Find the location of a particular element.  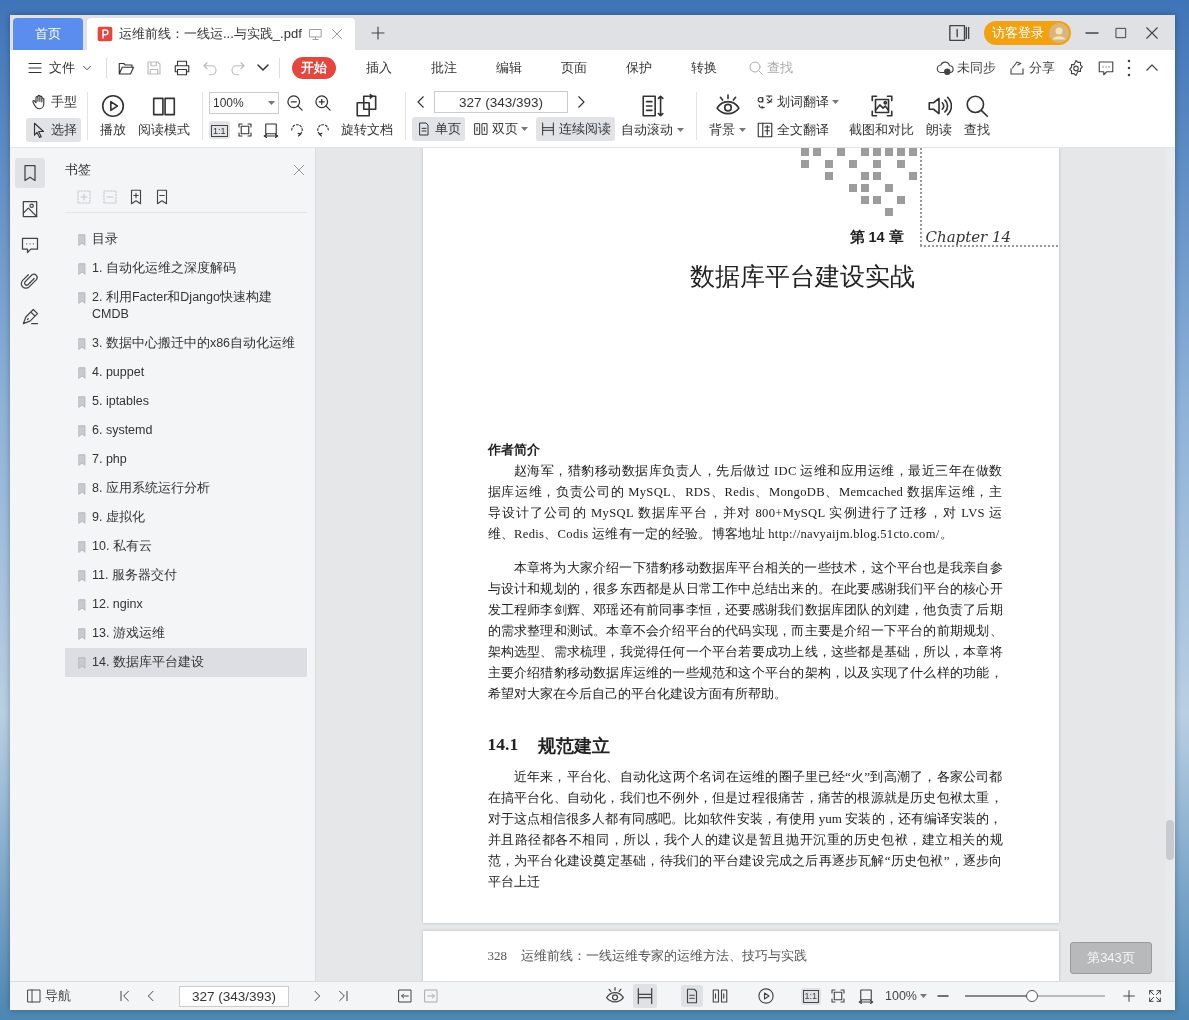

word-translate-button: 划词翻译 is located at coordinates (797, 102).